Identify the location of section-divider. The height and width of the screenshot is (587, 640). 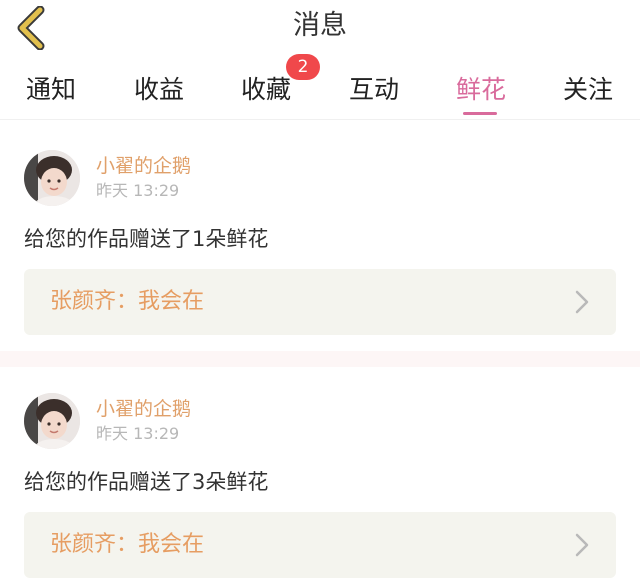
(320, 359).